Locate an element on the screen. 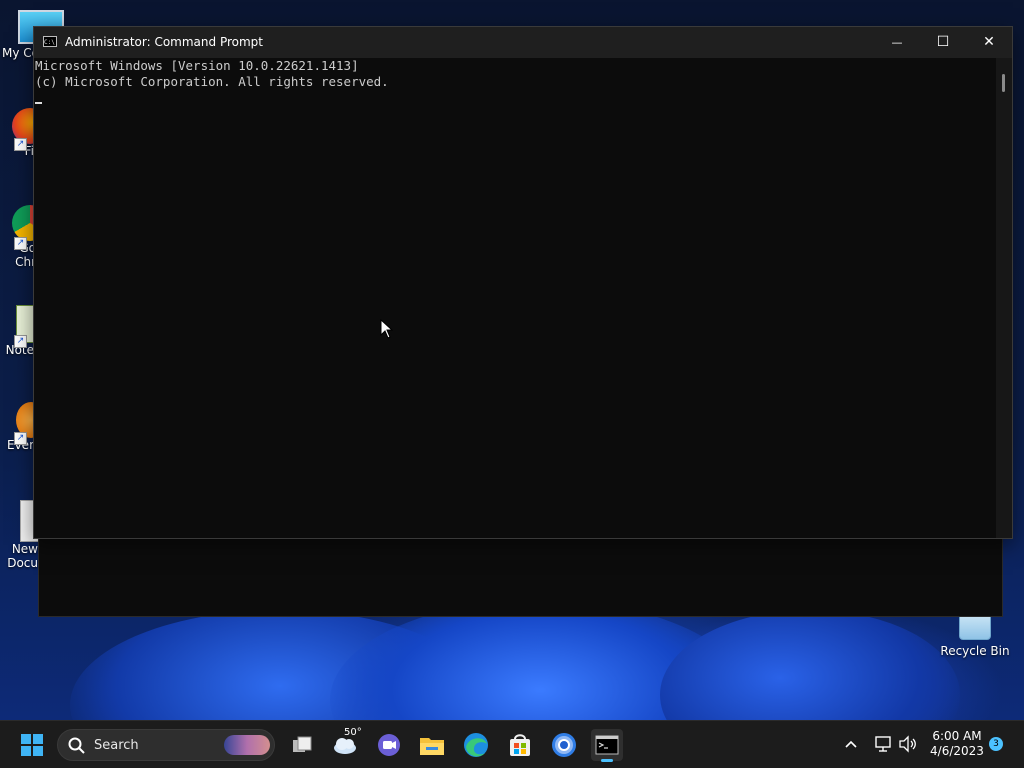 The image size is (1024, 768). command-prompt-taskbar-button is located at coordinates (607, 745).